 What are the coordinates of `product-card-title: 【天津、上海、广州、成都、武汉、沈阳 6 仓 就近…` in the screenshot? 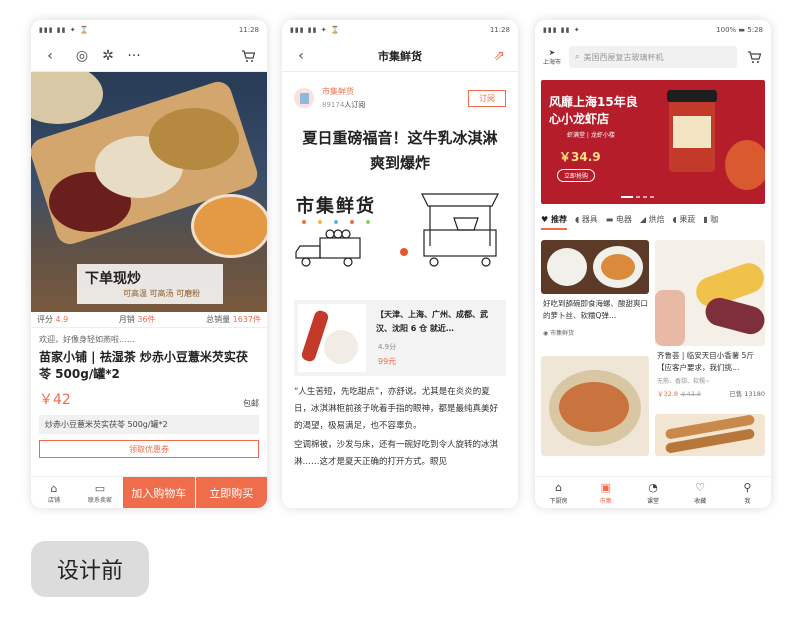 It's located at (432, 321).